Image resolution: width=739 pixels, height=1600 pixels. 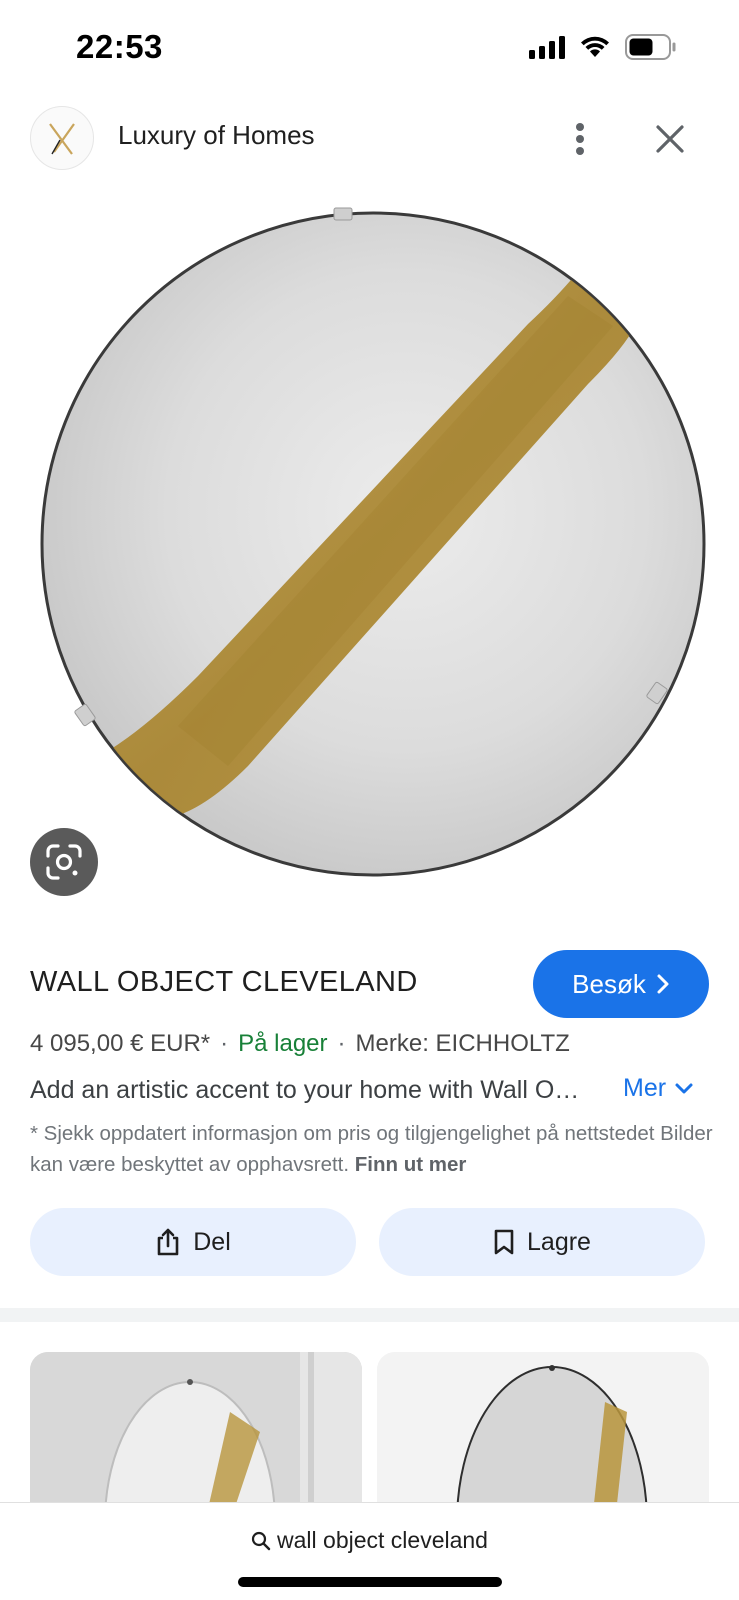 I want to click on bottom-search-bar: wall object cleveland, so click(x=369, y=1551).